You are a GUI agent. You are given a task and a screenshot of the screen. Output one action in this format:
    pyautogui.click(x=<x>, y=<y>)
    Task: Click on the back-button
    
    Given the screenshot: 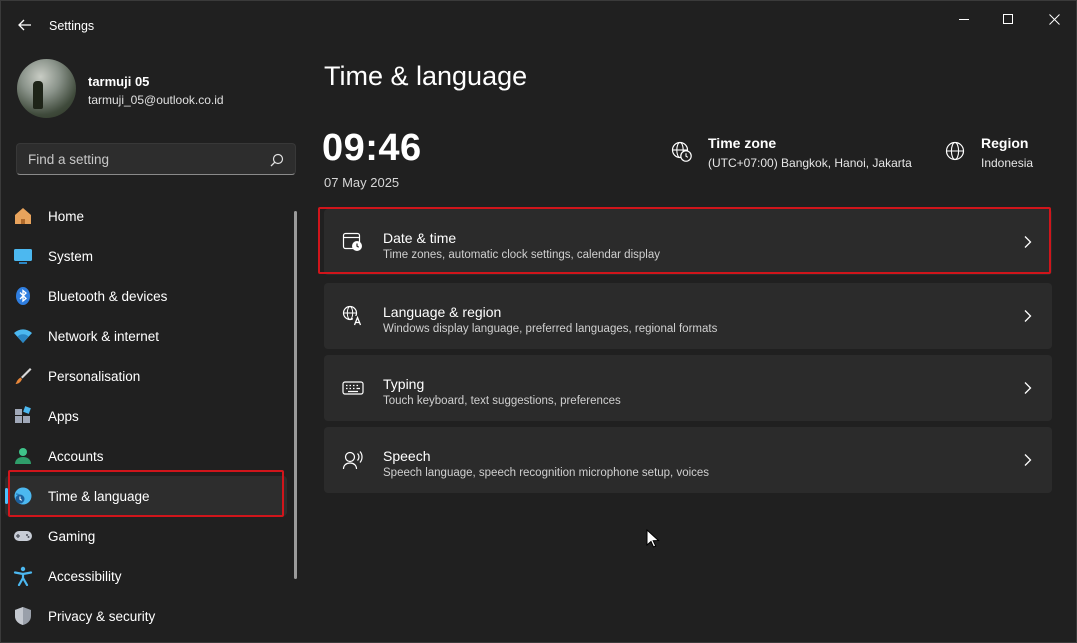 What is the action you would take?
    pyautogui.click(x=25, y=25)
    